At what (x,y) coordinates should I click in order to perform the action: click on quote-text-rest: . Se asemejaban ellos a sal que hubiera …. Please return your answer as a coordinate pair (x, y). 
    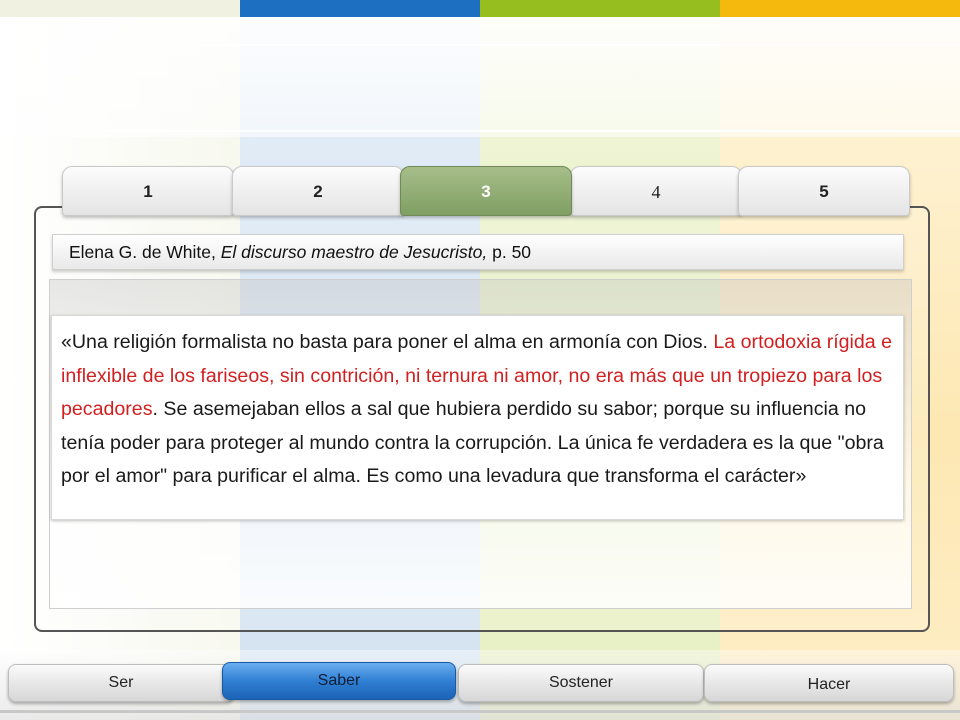
    Looking at the image, I should click on (472, 443).